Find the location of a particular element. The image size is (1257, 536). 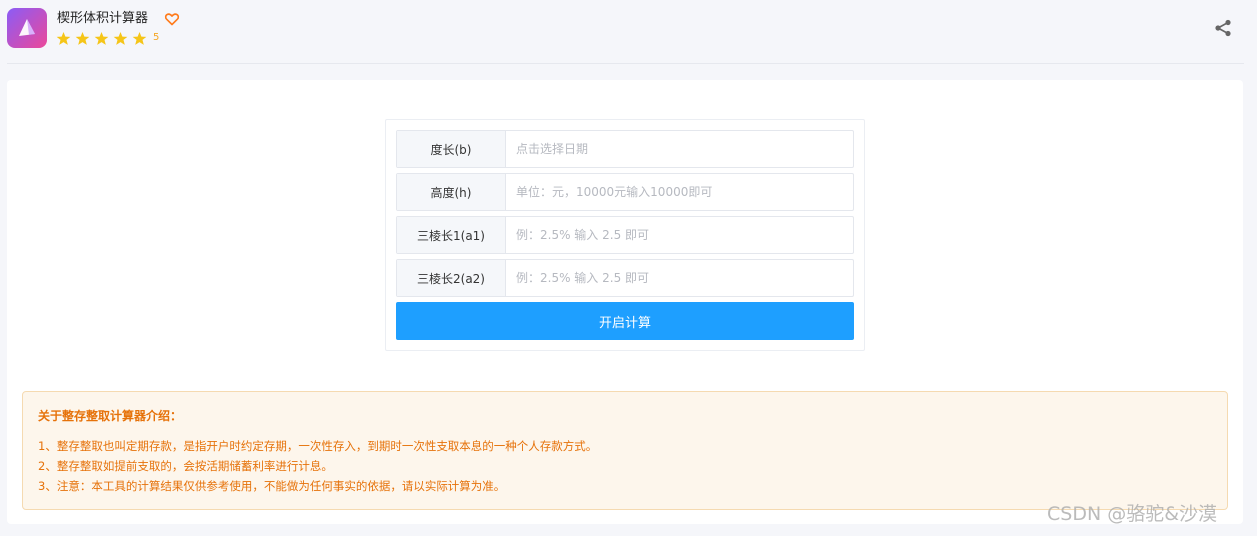

form-row-edge2: 三棱长2(a2) is located at coordinates (625, 278).